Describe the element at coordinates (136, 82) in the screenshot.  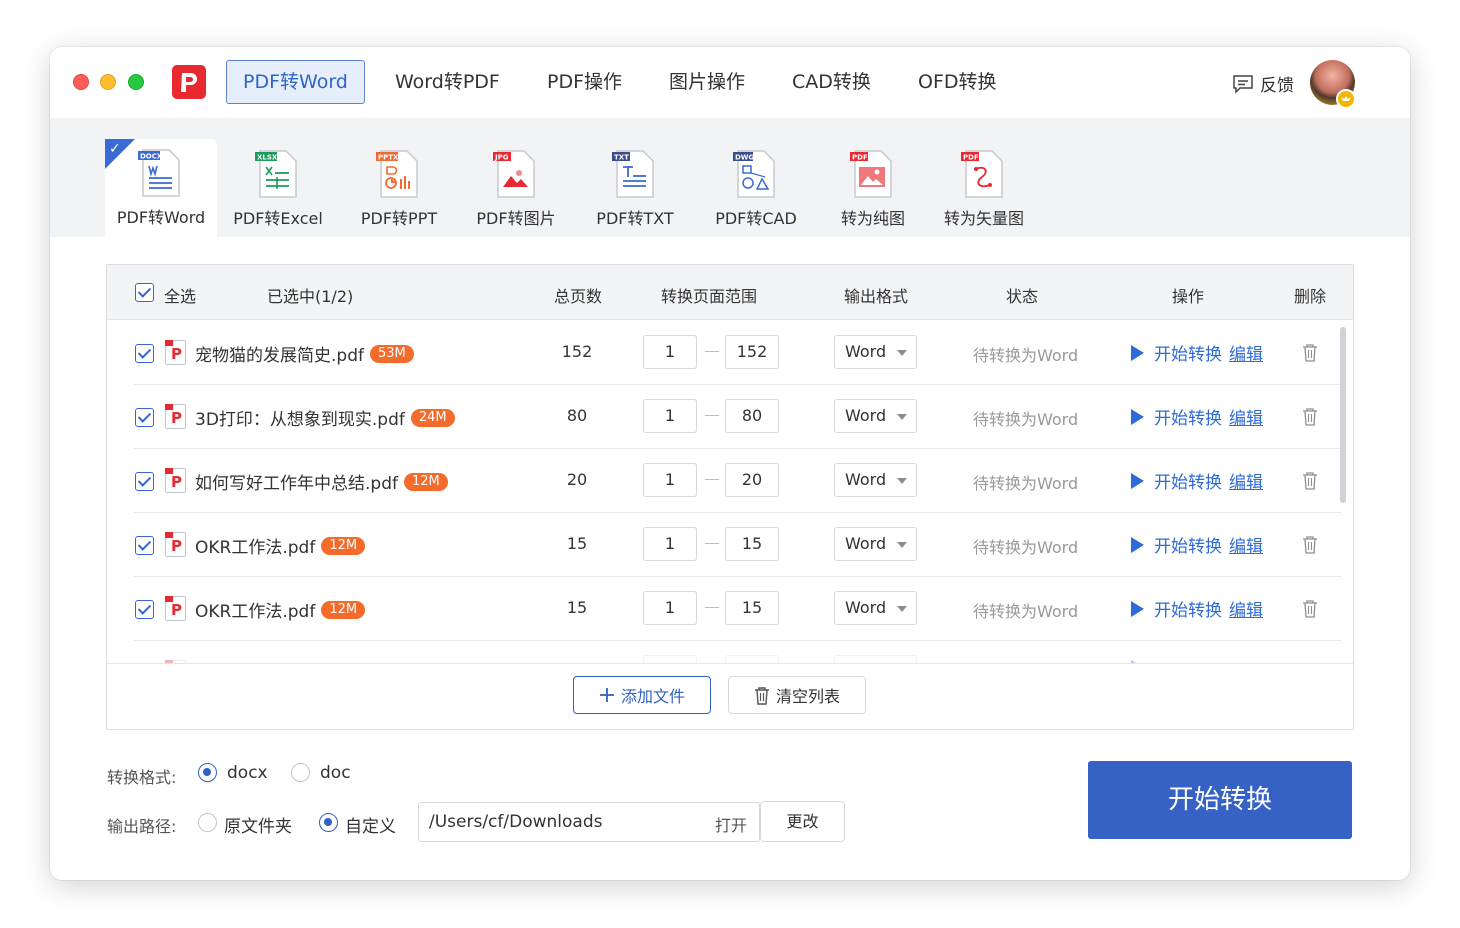
I see `maximize-window-button` at that location.